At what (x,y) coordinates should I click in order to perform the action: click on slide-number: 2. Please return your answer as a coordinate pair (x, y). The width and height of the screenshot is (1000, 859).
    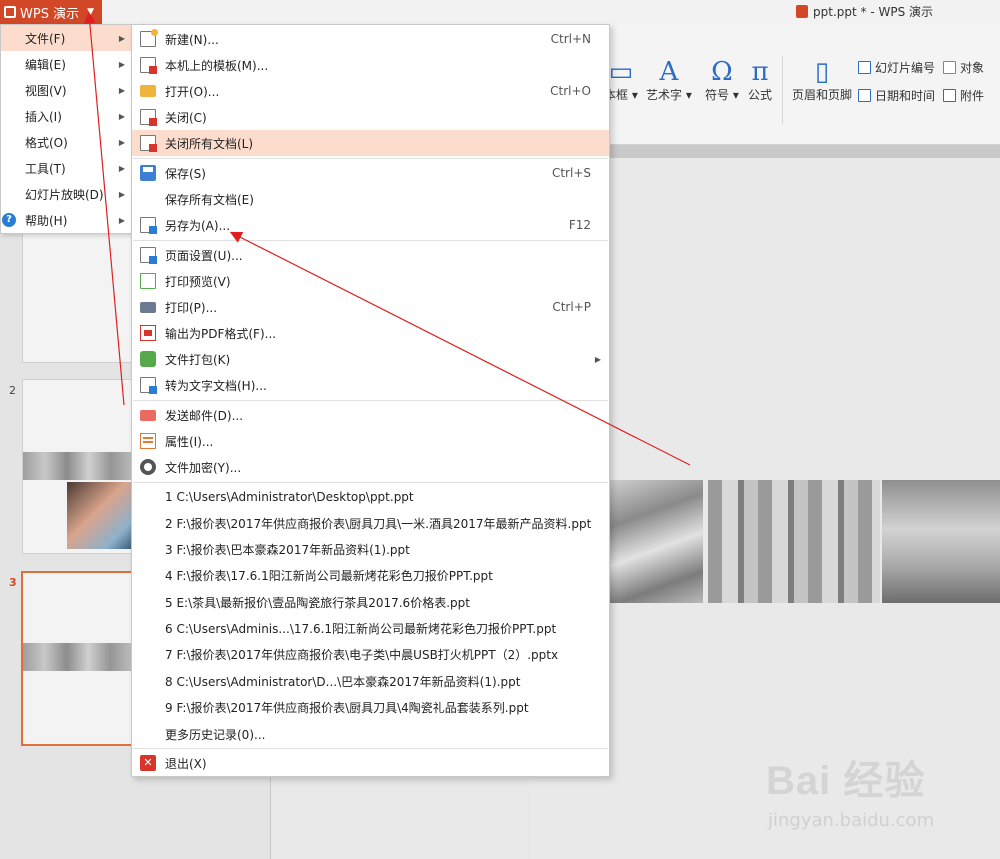
    Looking at the image, I should click on (12, 390).